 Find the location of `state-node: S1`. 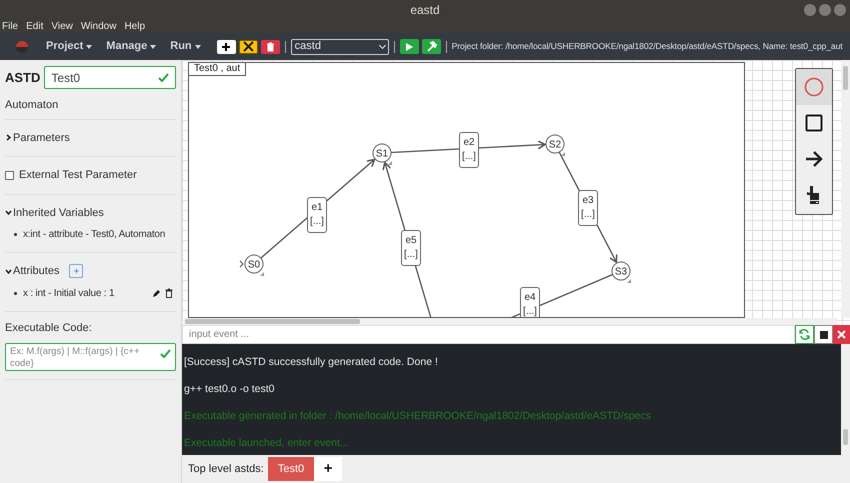

state-node: S1 is located at coordinates (382, 153).